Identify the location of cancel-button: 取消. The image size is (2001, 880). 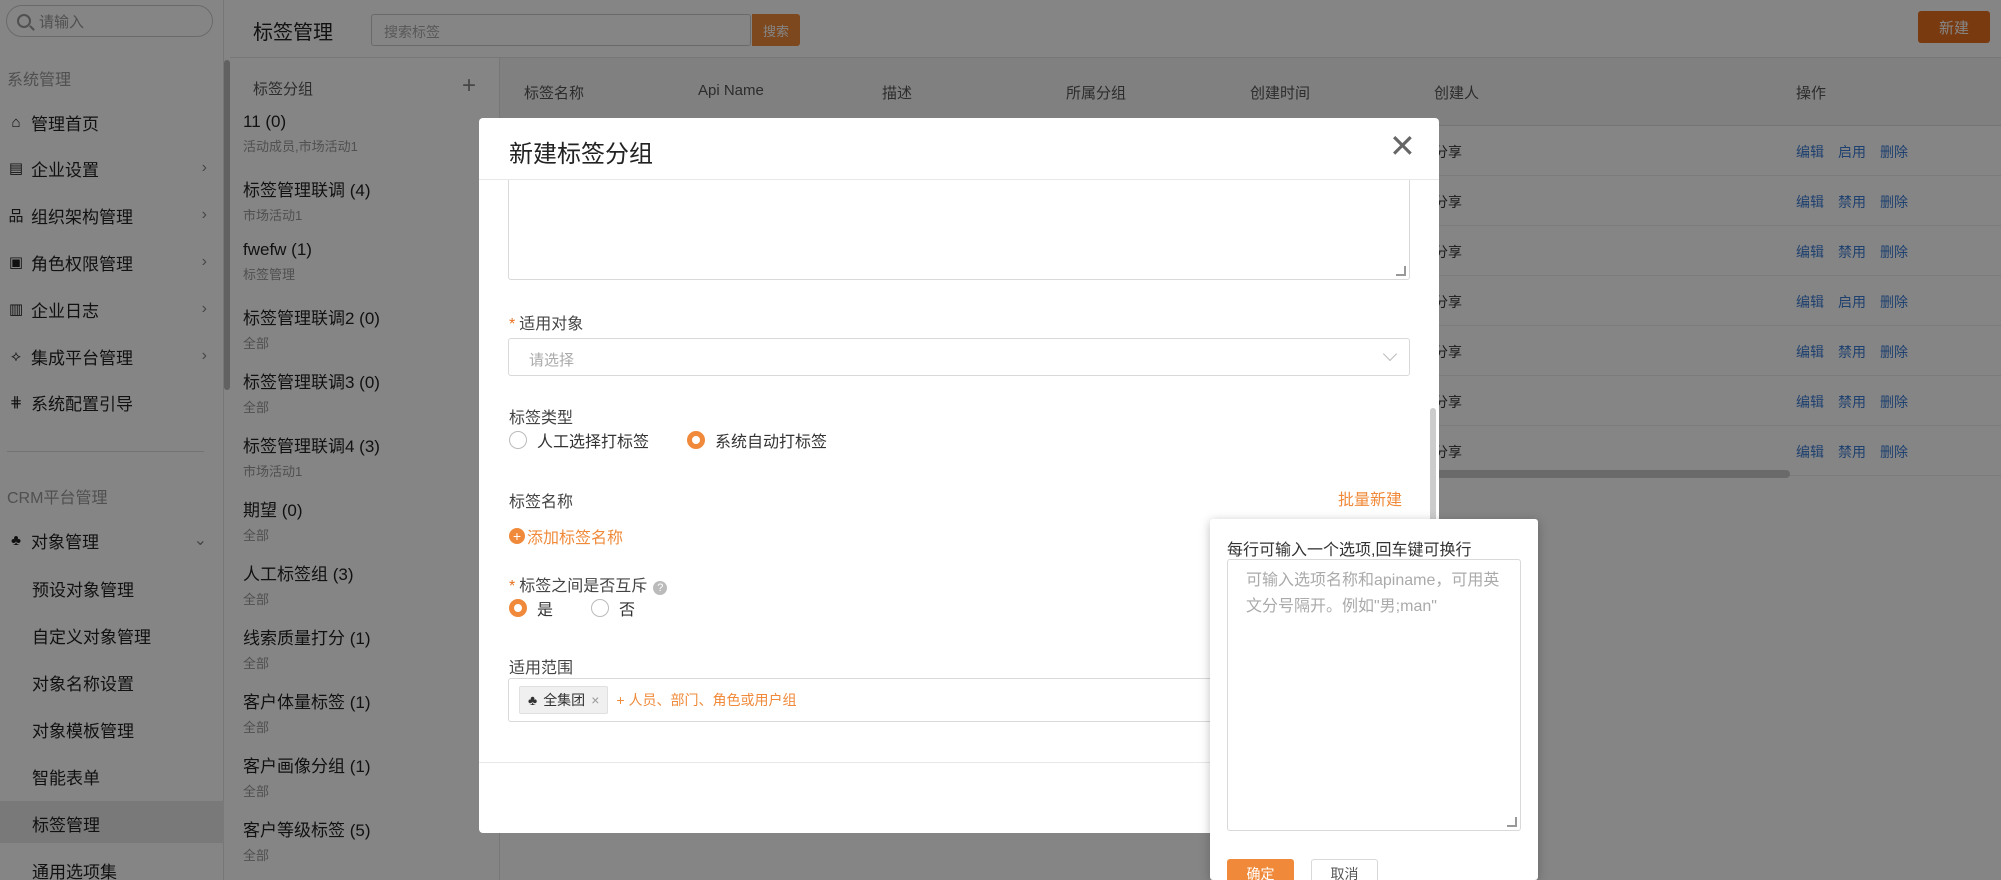
(1344, 869).